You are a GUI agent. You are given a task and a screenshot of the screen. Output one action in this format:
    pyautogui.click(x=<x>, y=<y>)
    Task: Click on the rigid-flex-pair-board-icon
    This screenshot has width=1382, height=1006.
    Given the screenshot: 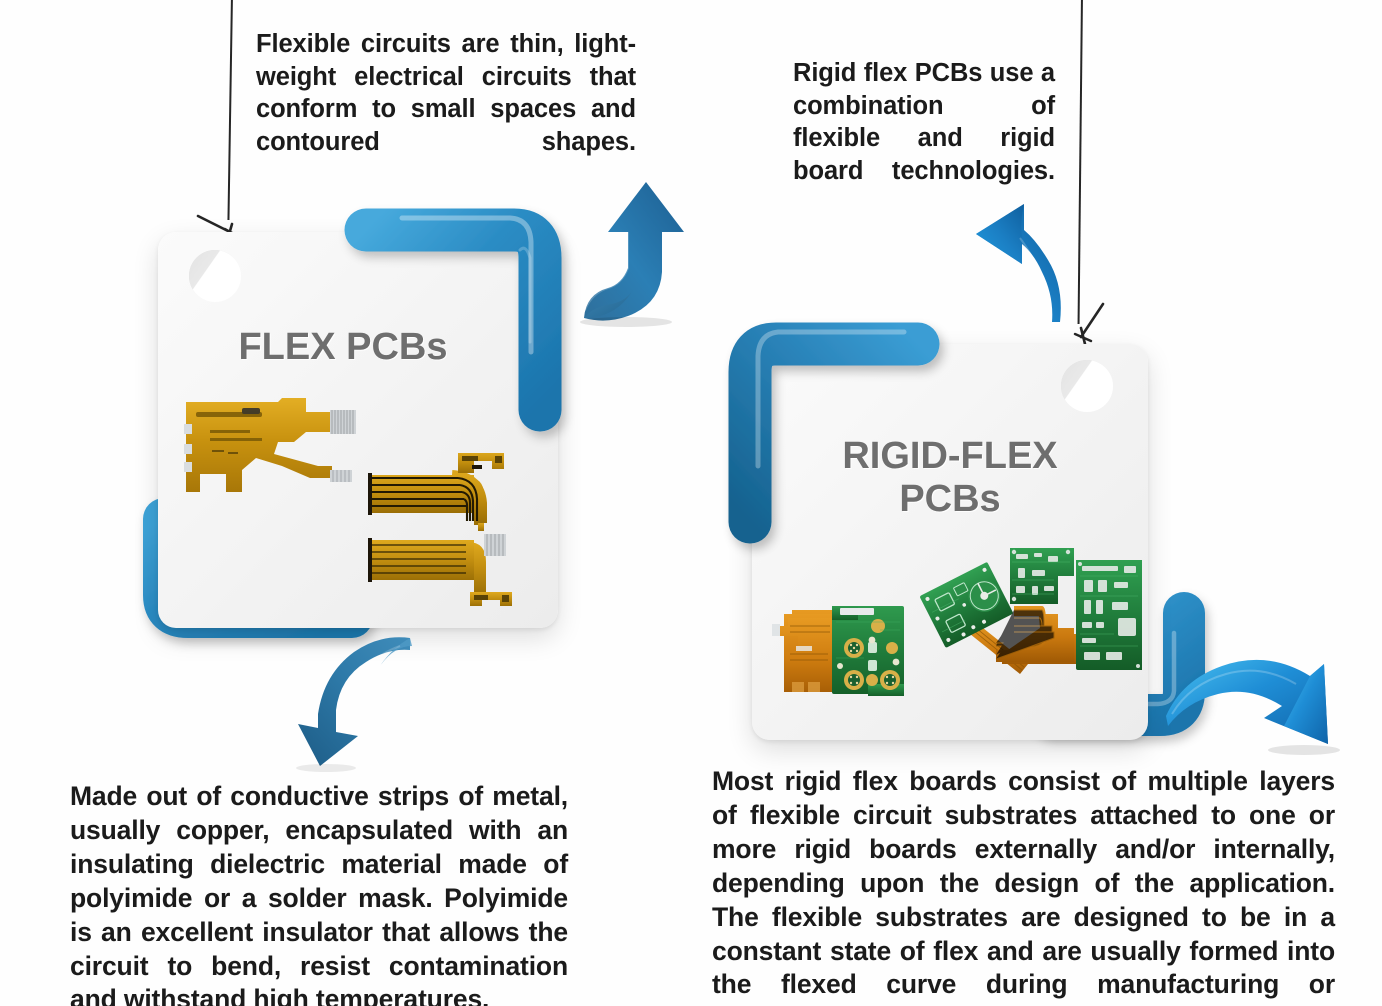 What is the action you would take?
    pyautogui.click(x=1071, y=613)
    